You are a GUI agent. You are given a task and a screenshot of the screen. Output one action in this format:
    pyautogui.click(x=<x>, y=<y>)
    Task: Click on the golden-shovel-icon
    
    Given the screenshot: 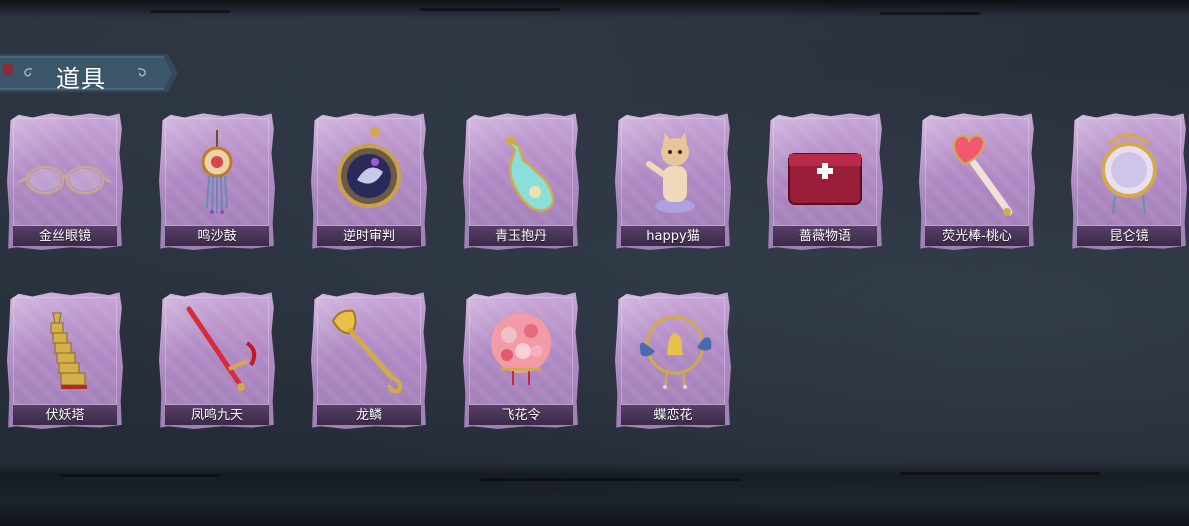 What is the action you would take?
    pyautogui.click(x=366, y=351)
    